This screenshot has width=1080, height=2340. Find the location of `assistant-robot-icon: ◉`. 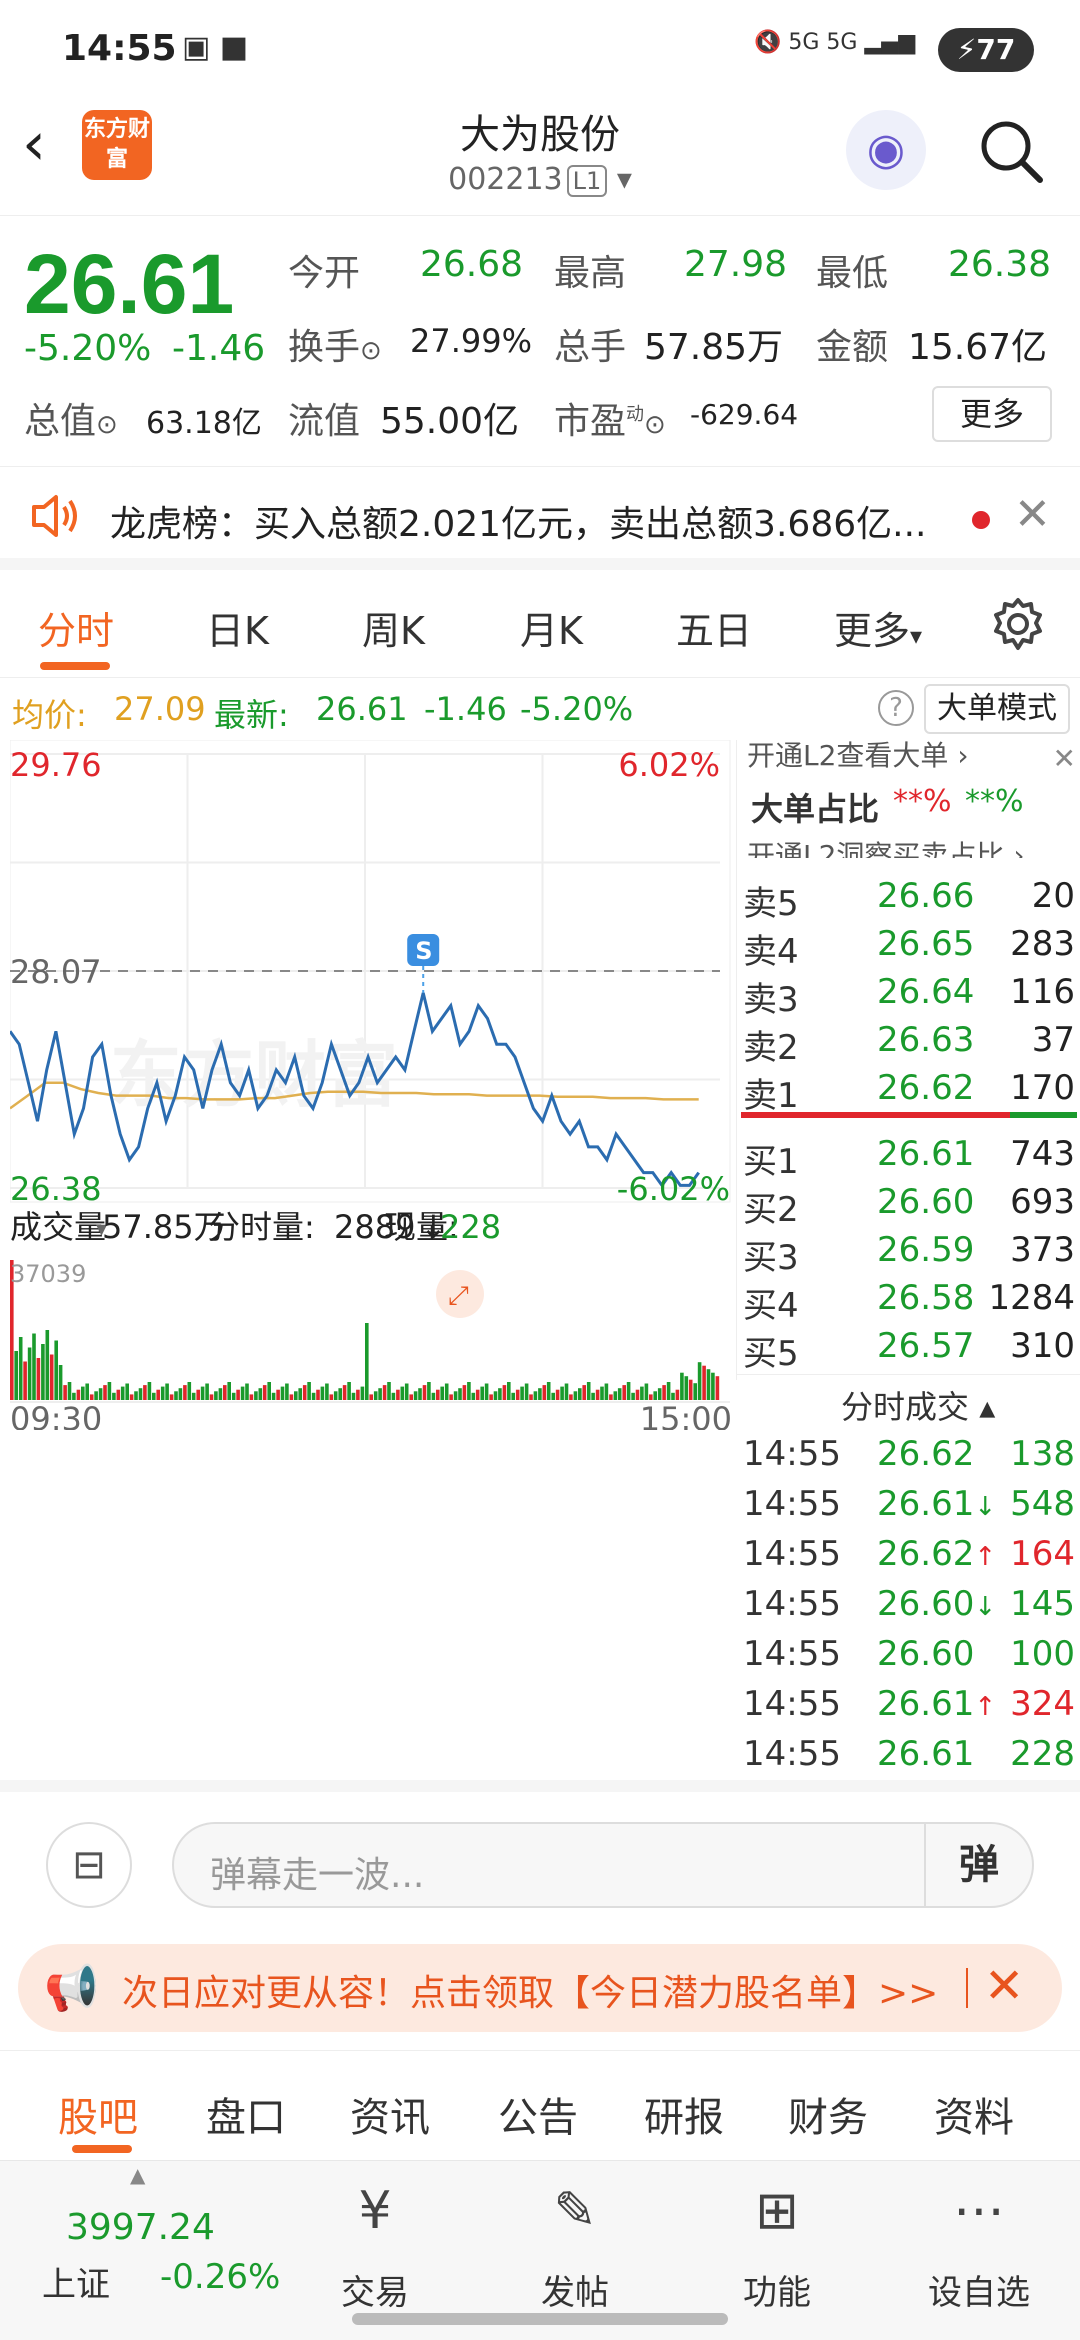

assistant-robot-icon: ◉ is located at coordinates (886, 150).